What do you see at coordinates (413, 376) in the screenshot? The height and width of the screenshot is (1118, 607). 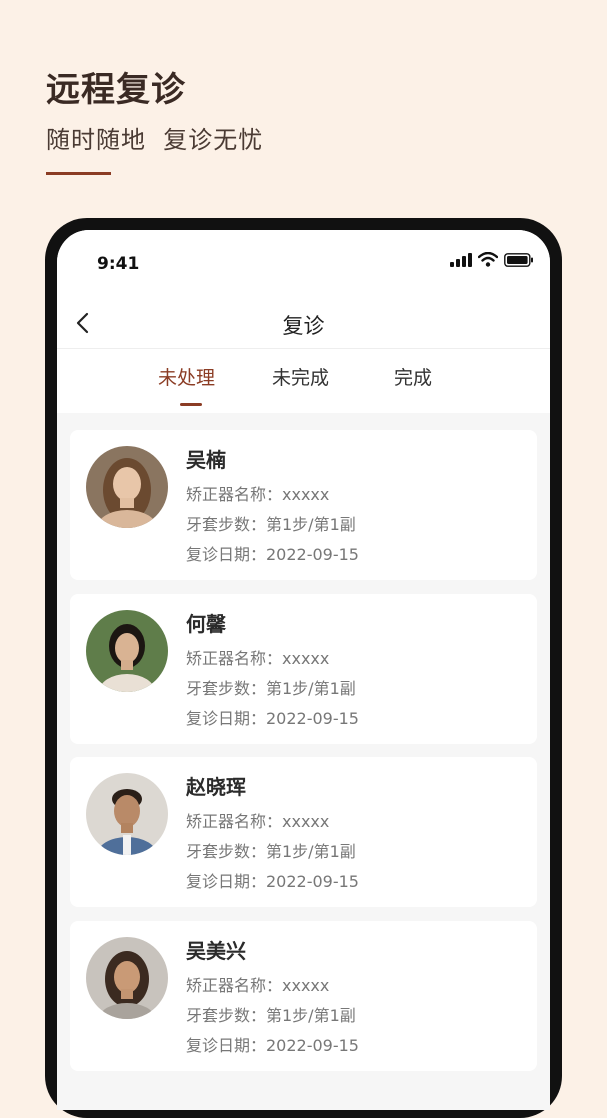 I see `tab-complete: 完成` at bounding box center [413, 376].